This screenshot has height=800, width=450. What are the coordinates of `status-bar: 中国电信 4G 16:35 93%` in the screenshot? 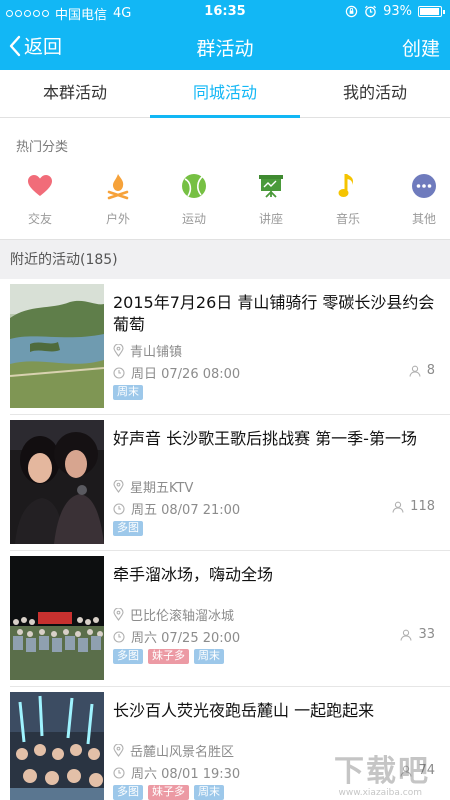 It's located at (225, 12).